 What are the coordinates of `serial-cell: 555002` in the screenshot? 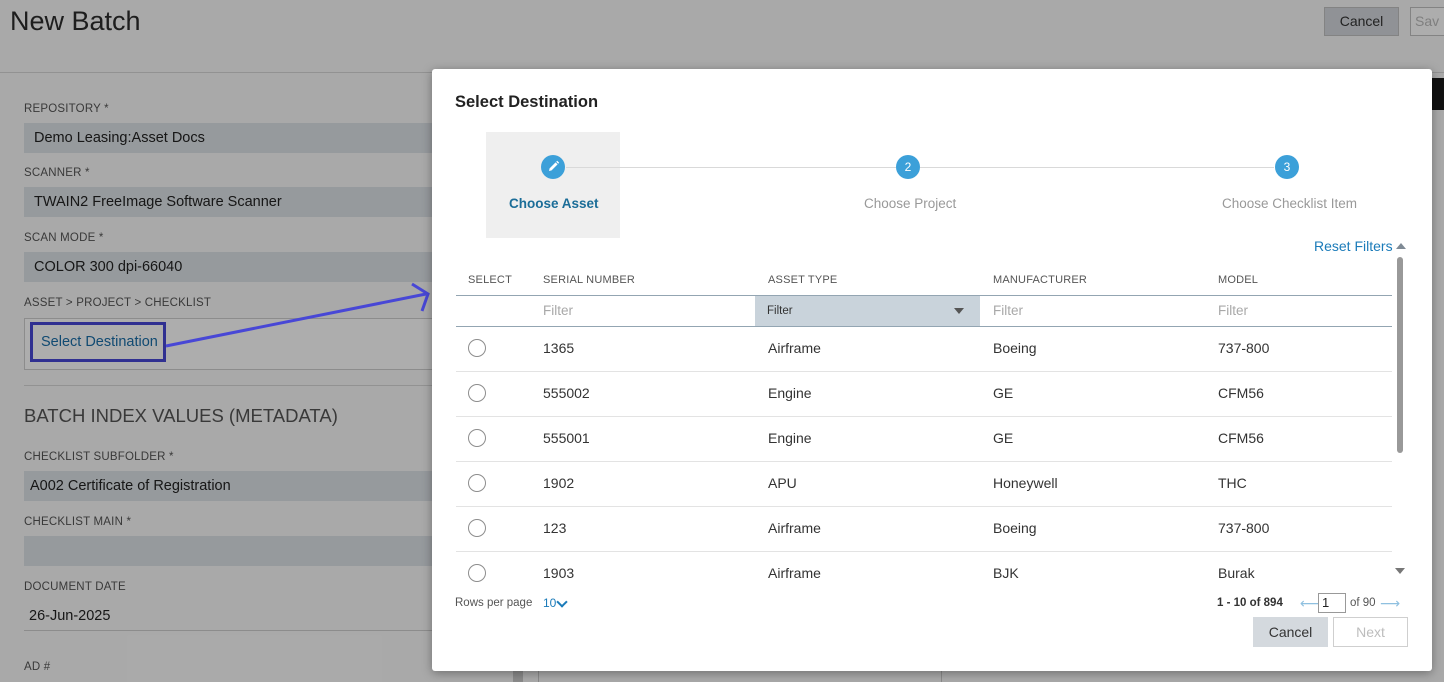 It's located at (566, 393).